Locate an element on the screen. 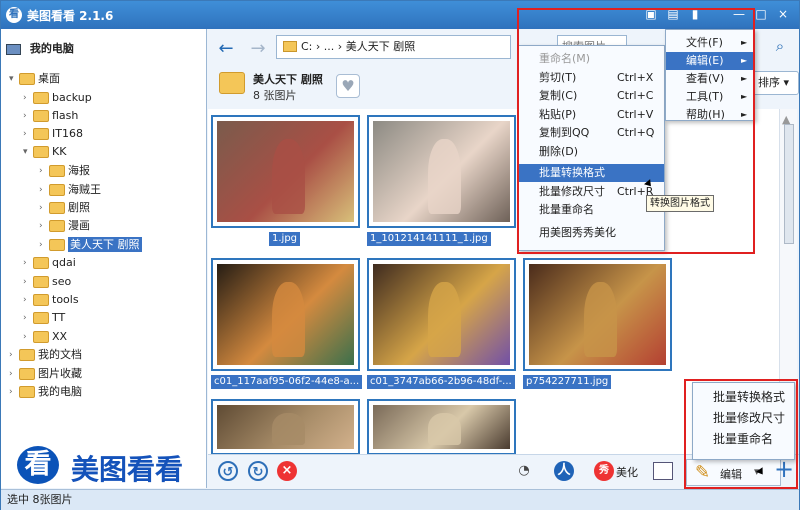  tree-item: › XX is located at coordinates (45, 337).